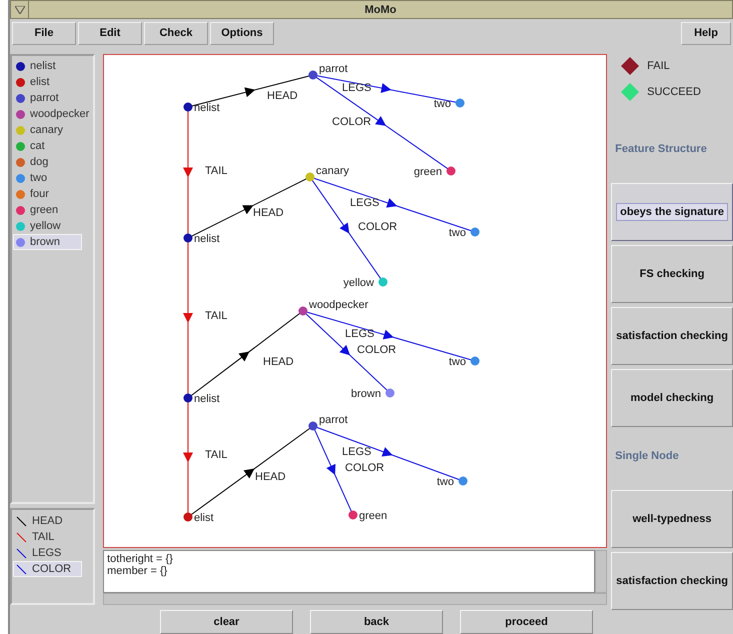  I want to click on type-label: elist, so click(40, 82).